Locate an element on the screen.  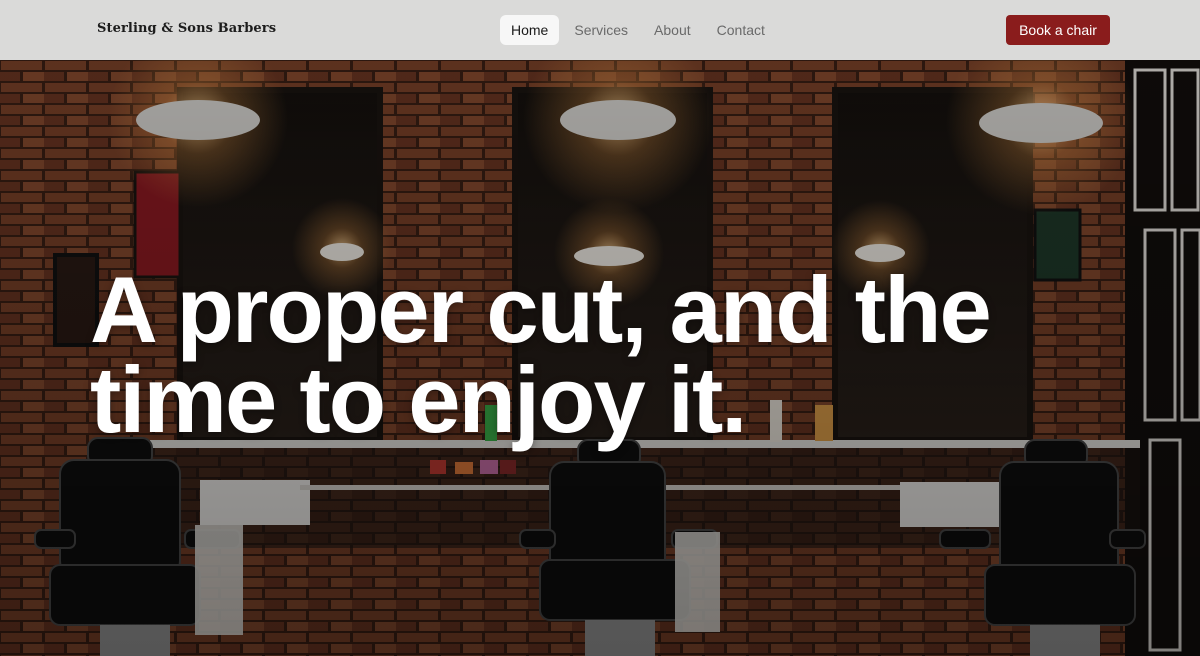
nav-item-home: Home is located at coordinates (530, 30).